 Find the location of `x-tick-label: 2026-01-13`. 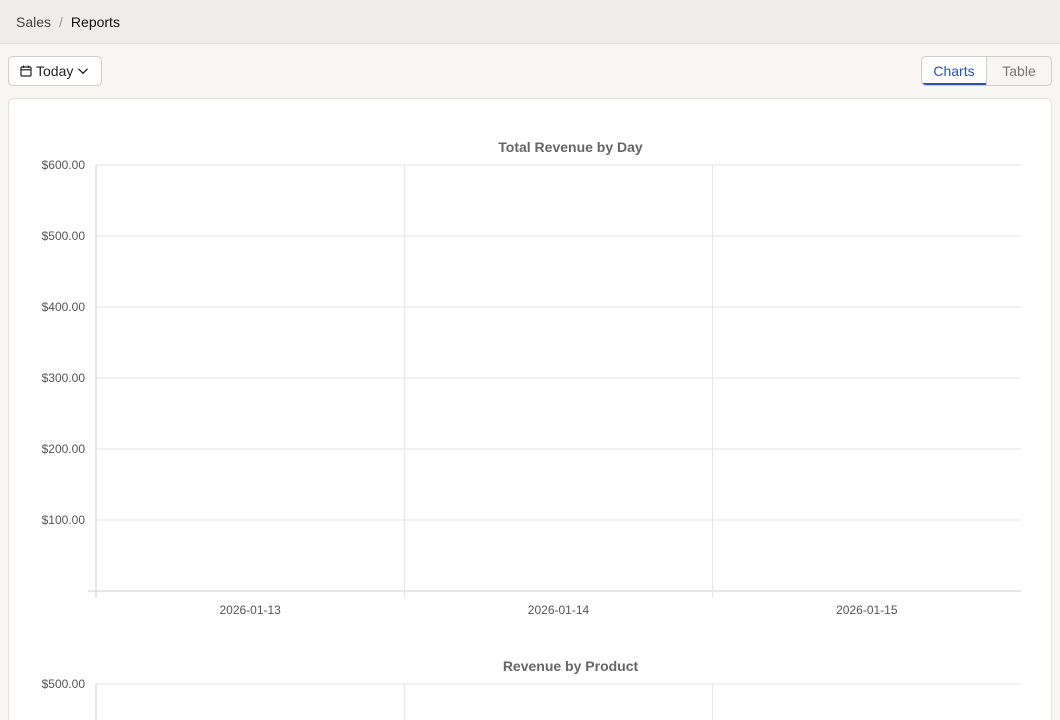

x-tick-label: 2026-01-13 is located at coordinates (250, 610).